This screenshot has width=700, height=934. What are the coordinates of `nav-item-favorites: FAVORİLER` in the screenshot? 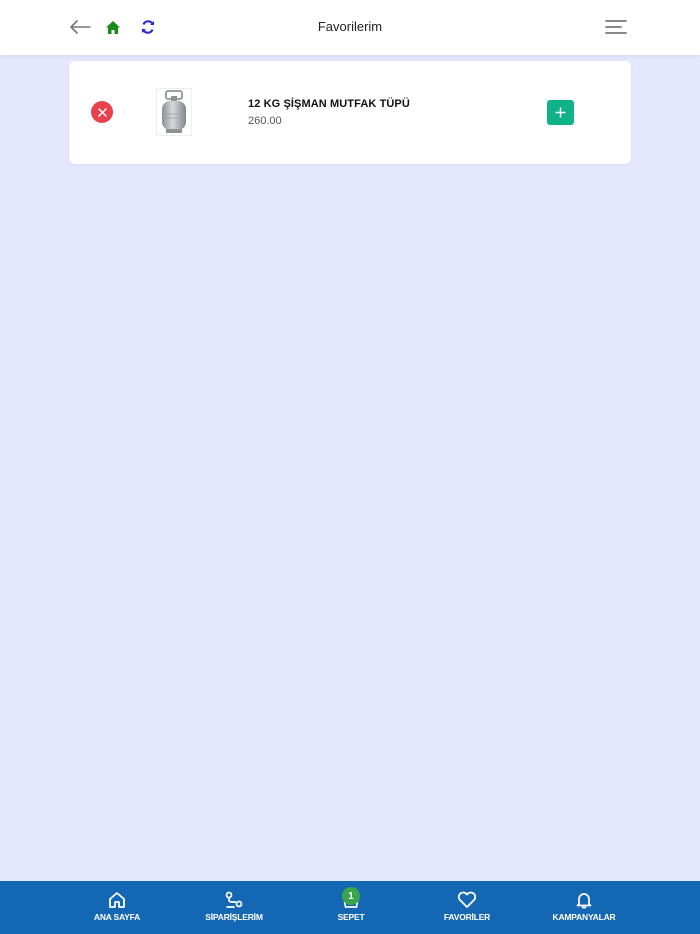 It's located at (467, 907).